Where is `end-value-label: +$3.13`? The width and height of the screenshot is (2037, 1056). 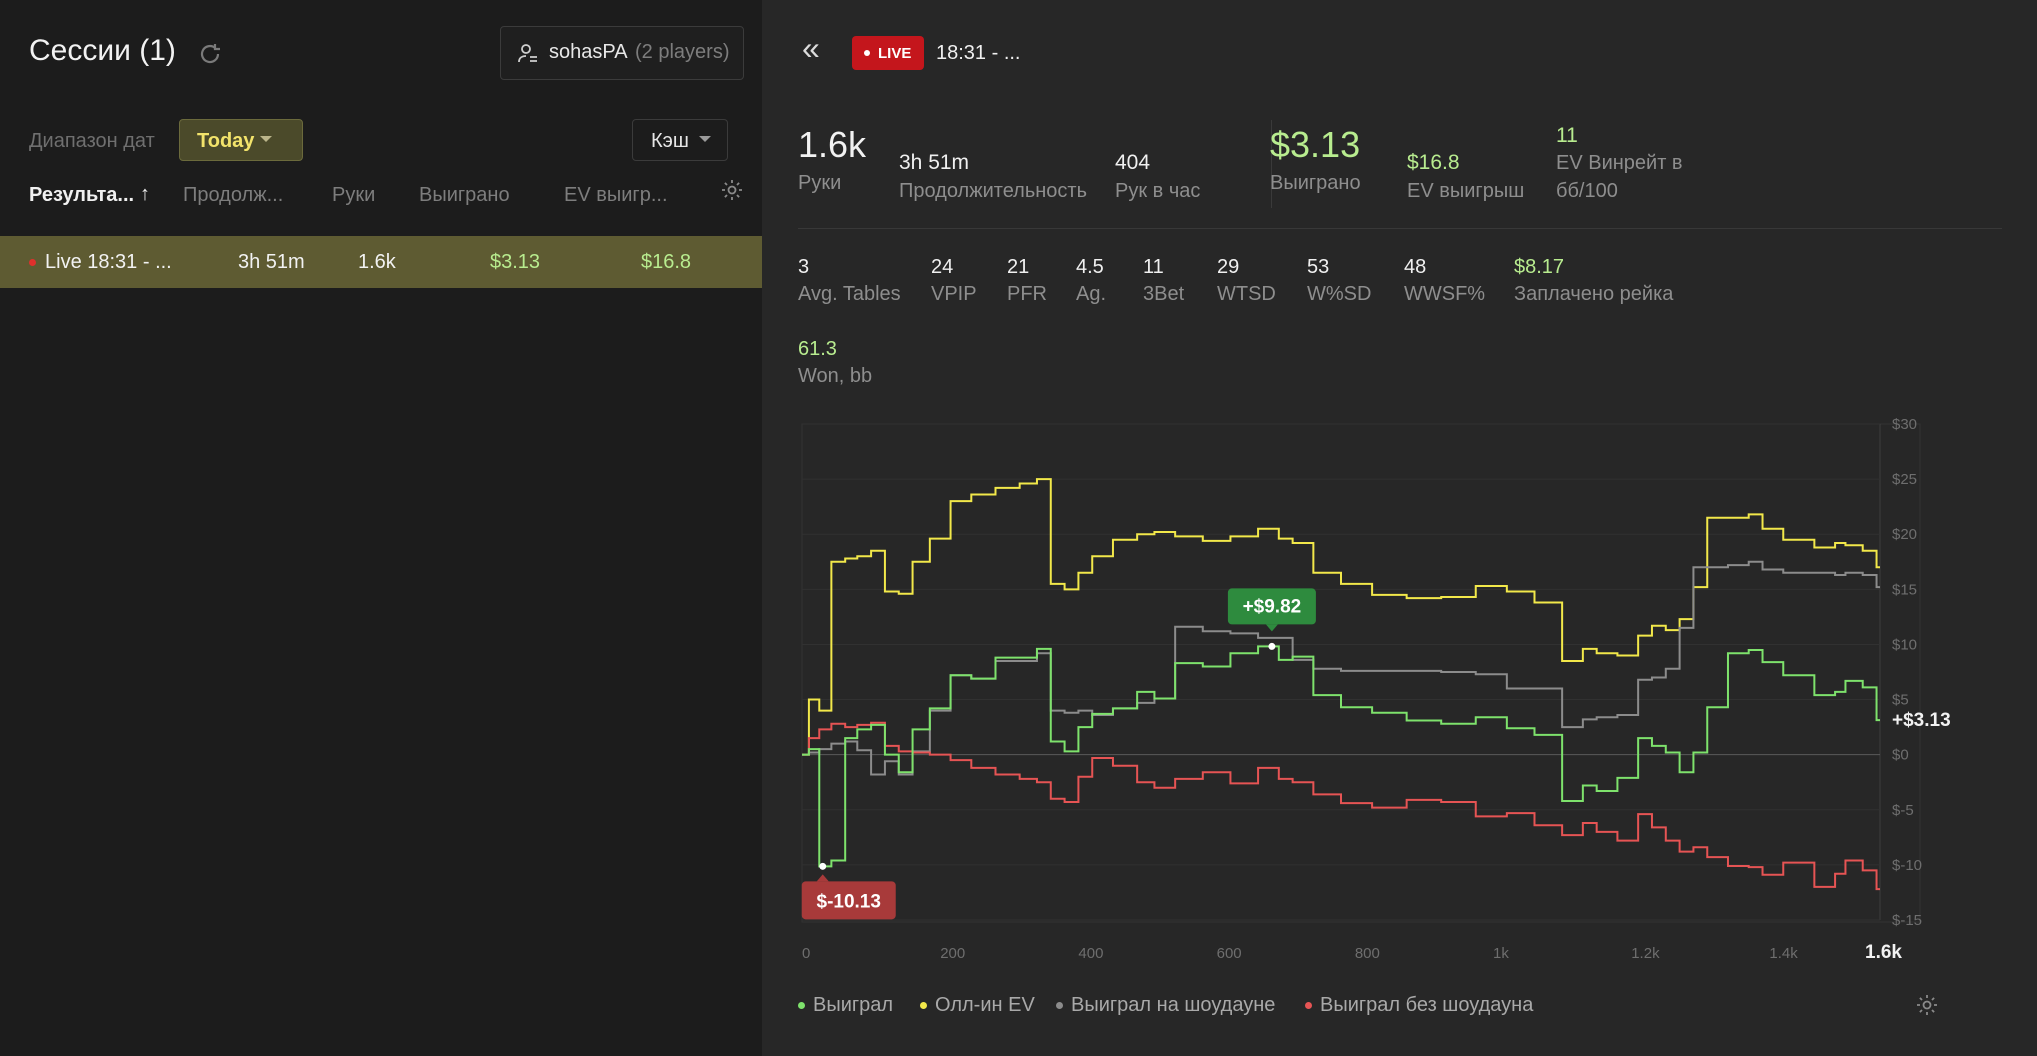 end-value-label: +$3.13 is located at coordinates (1921, 720).